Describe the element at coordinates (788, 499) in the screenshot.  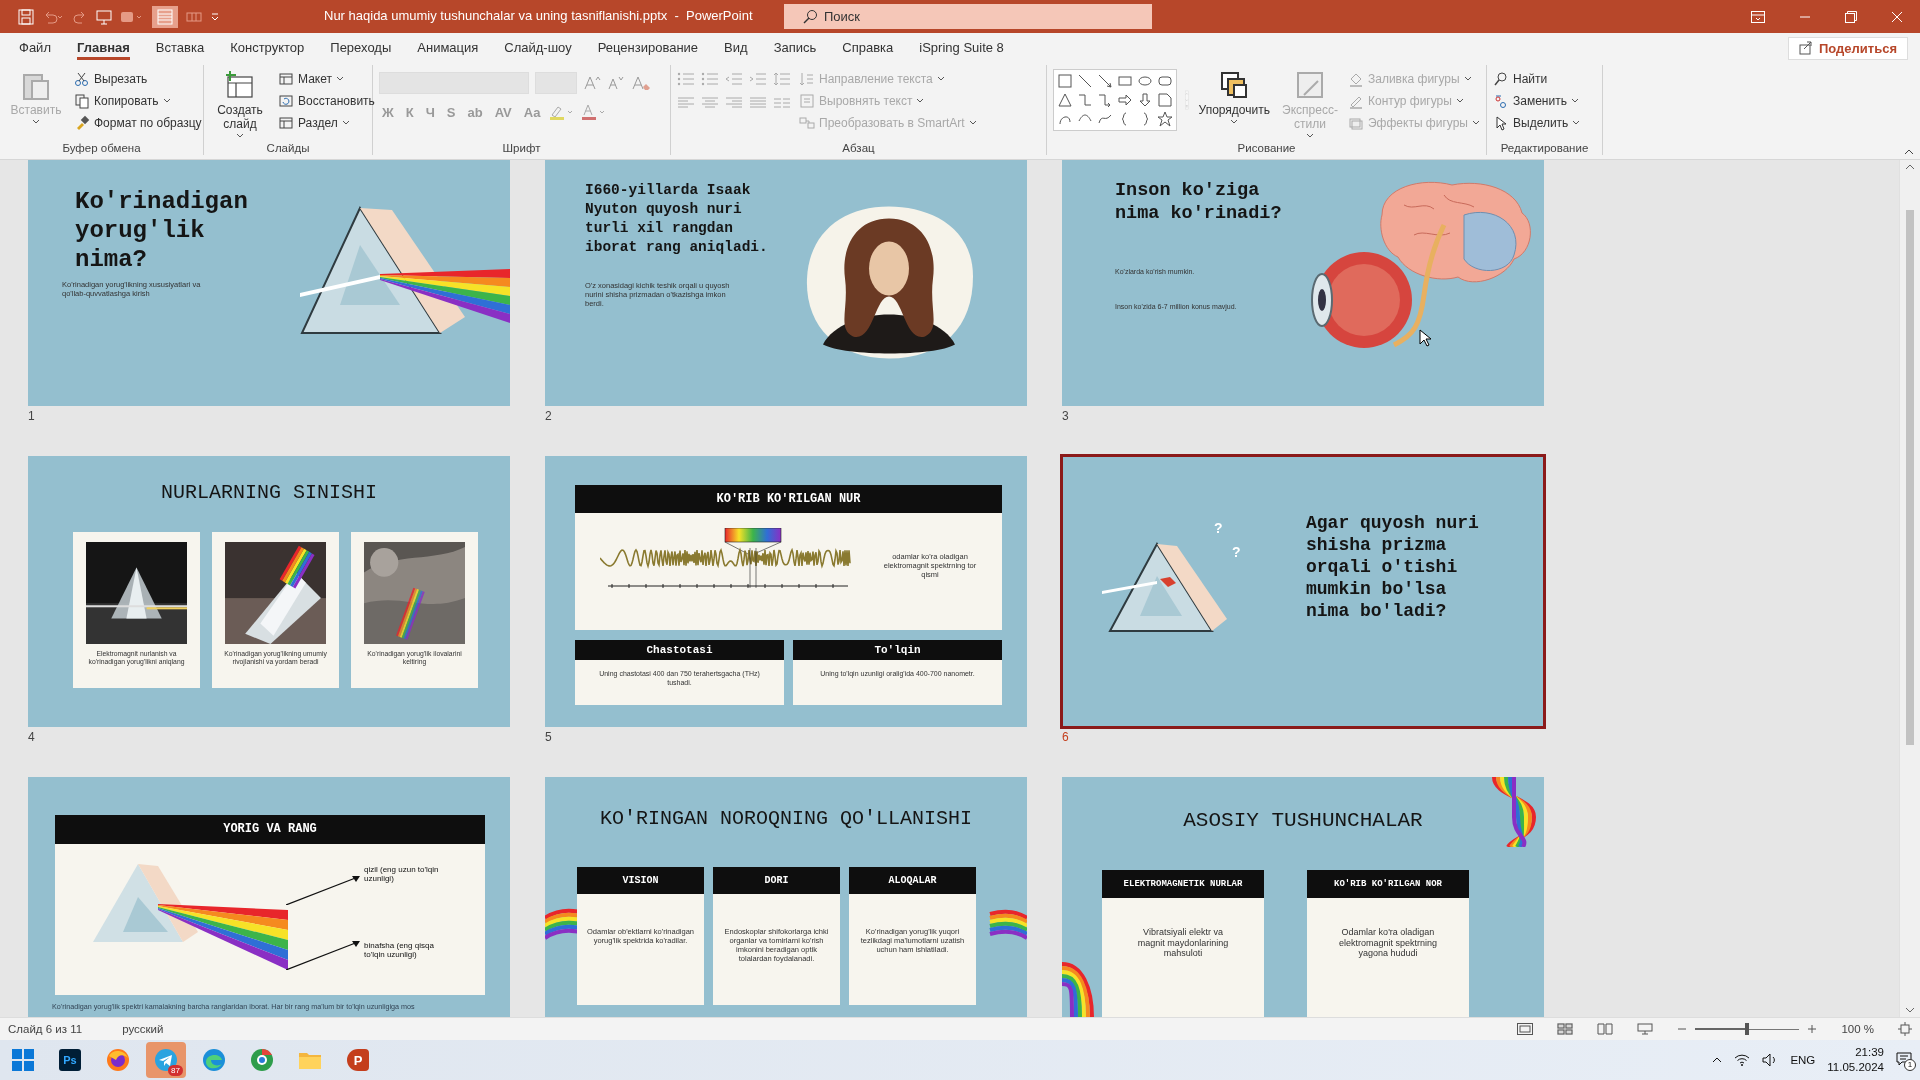
I see `slide-header-bar: KO'RIB KO'RILGAN NUR` at that location.